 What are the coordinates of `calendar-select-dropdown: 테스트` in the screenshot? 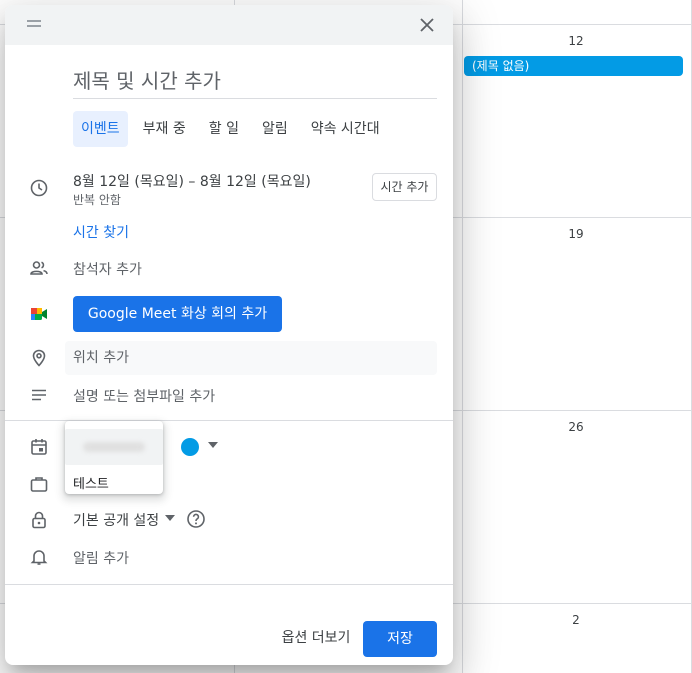 It's located at (114, 457).